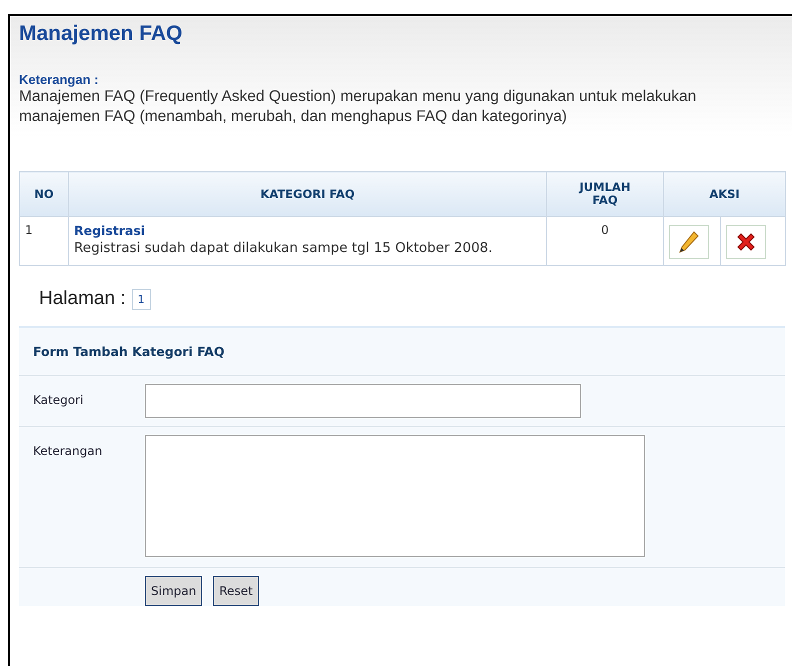 The height and width of the screenshot is (666, 792). What do you see at coordinates (358, 107) in the screenshot?
I see `description-text: Manajemen FAQ (Frequently Asked Question) merupakan menu yang digunakan untuk melakukan manajemen FAQ (menambah, merubah, dan menghapus FAQ dan kategorinya)` at bounding box center [358, 107].